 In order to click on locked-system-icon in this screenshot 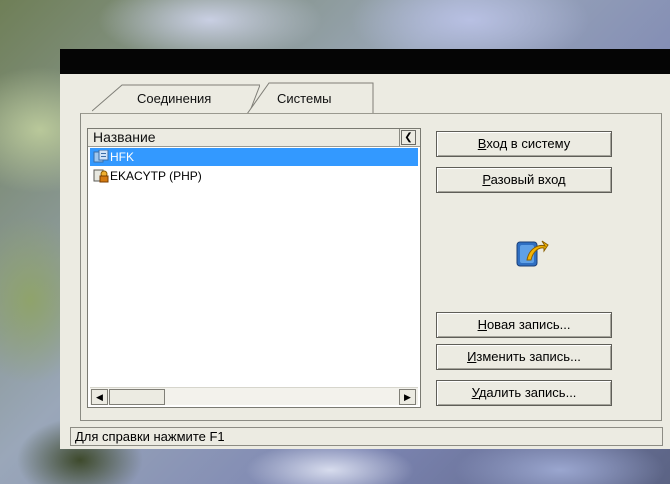, I will do `click(101, 176)`.